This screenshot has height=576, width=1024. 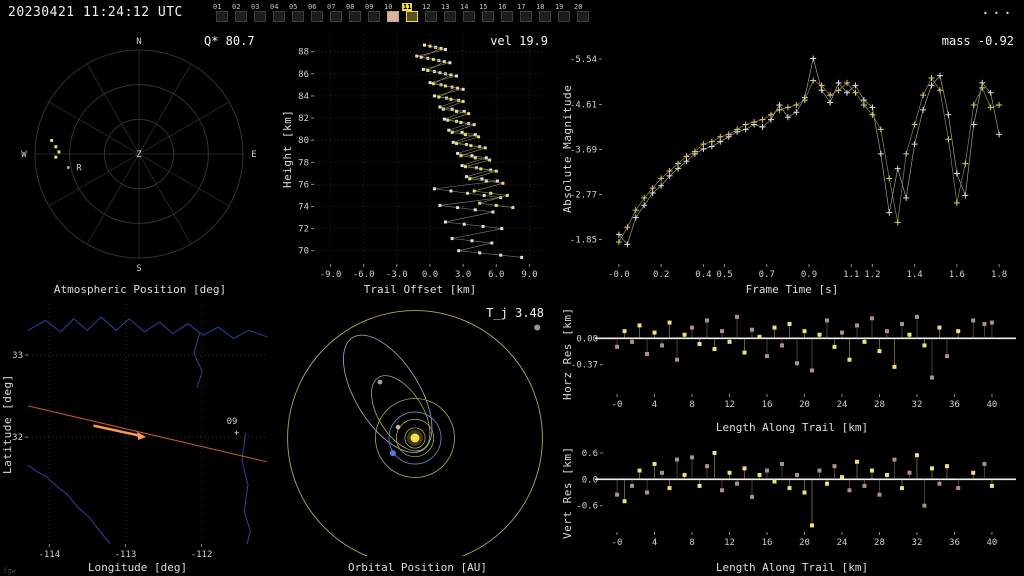 What do you see at coordinates (879, 405) in the screenshot?
I see `svg-text: 28` at bounding box center [879, 405].